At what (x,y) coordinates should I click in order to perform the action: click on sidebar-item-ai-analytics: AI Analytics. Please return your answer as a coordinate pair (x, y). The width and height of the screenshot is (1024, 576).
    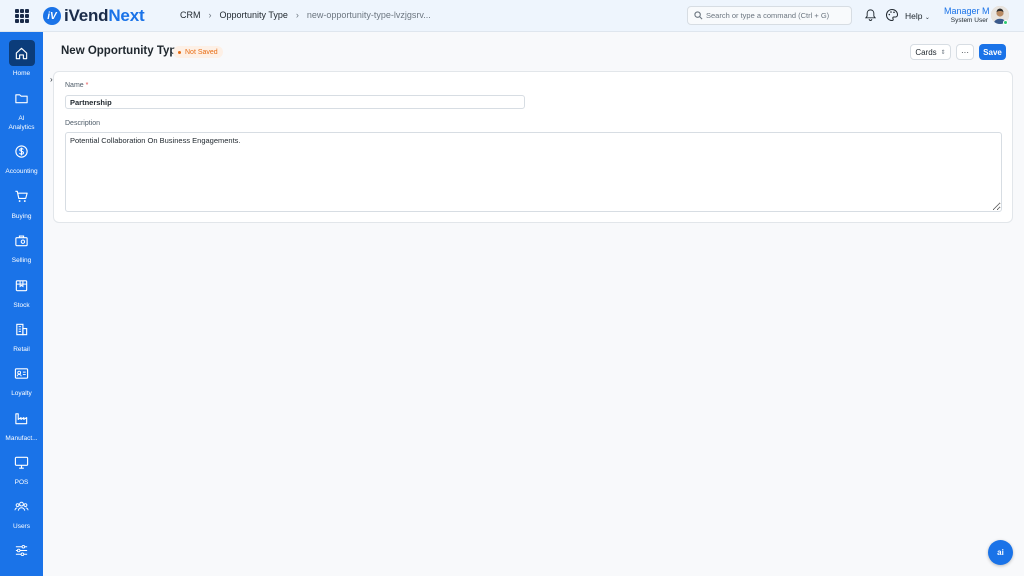
    Looking at the image, I should click on (21, 108).